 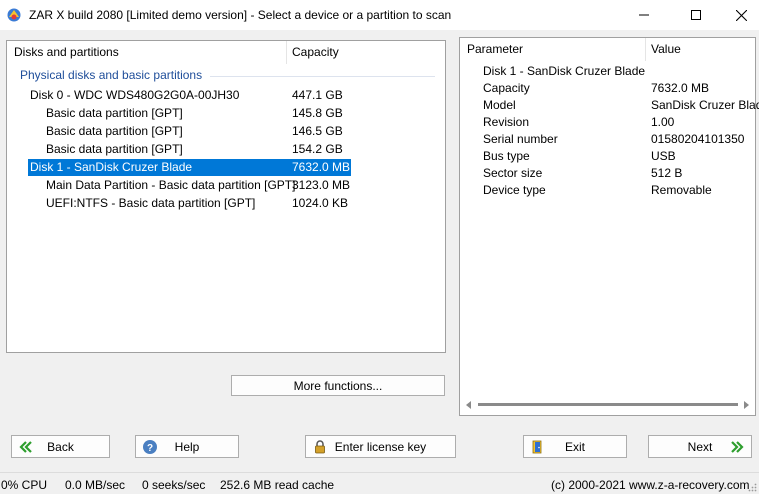 What do you see at coordinates (95, 485) in the screenshot?
I see `read-speed: 0.0 MB/sec` at bounding box center [95, 485].